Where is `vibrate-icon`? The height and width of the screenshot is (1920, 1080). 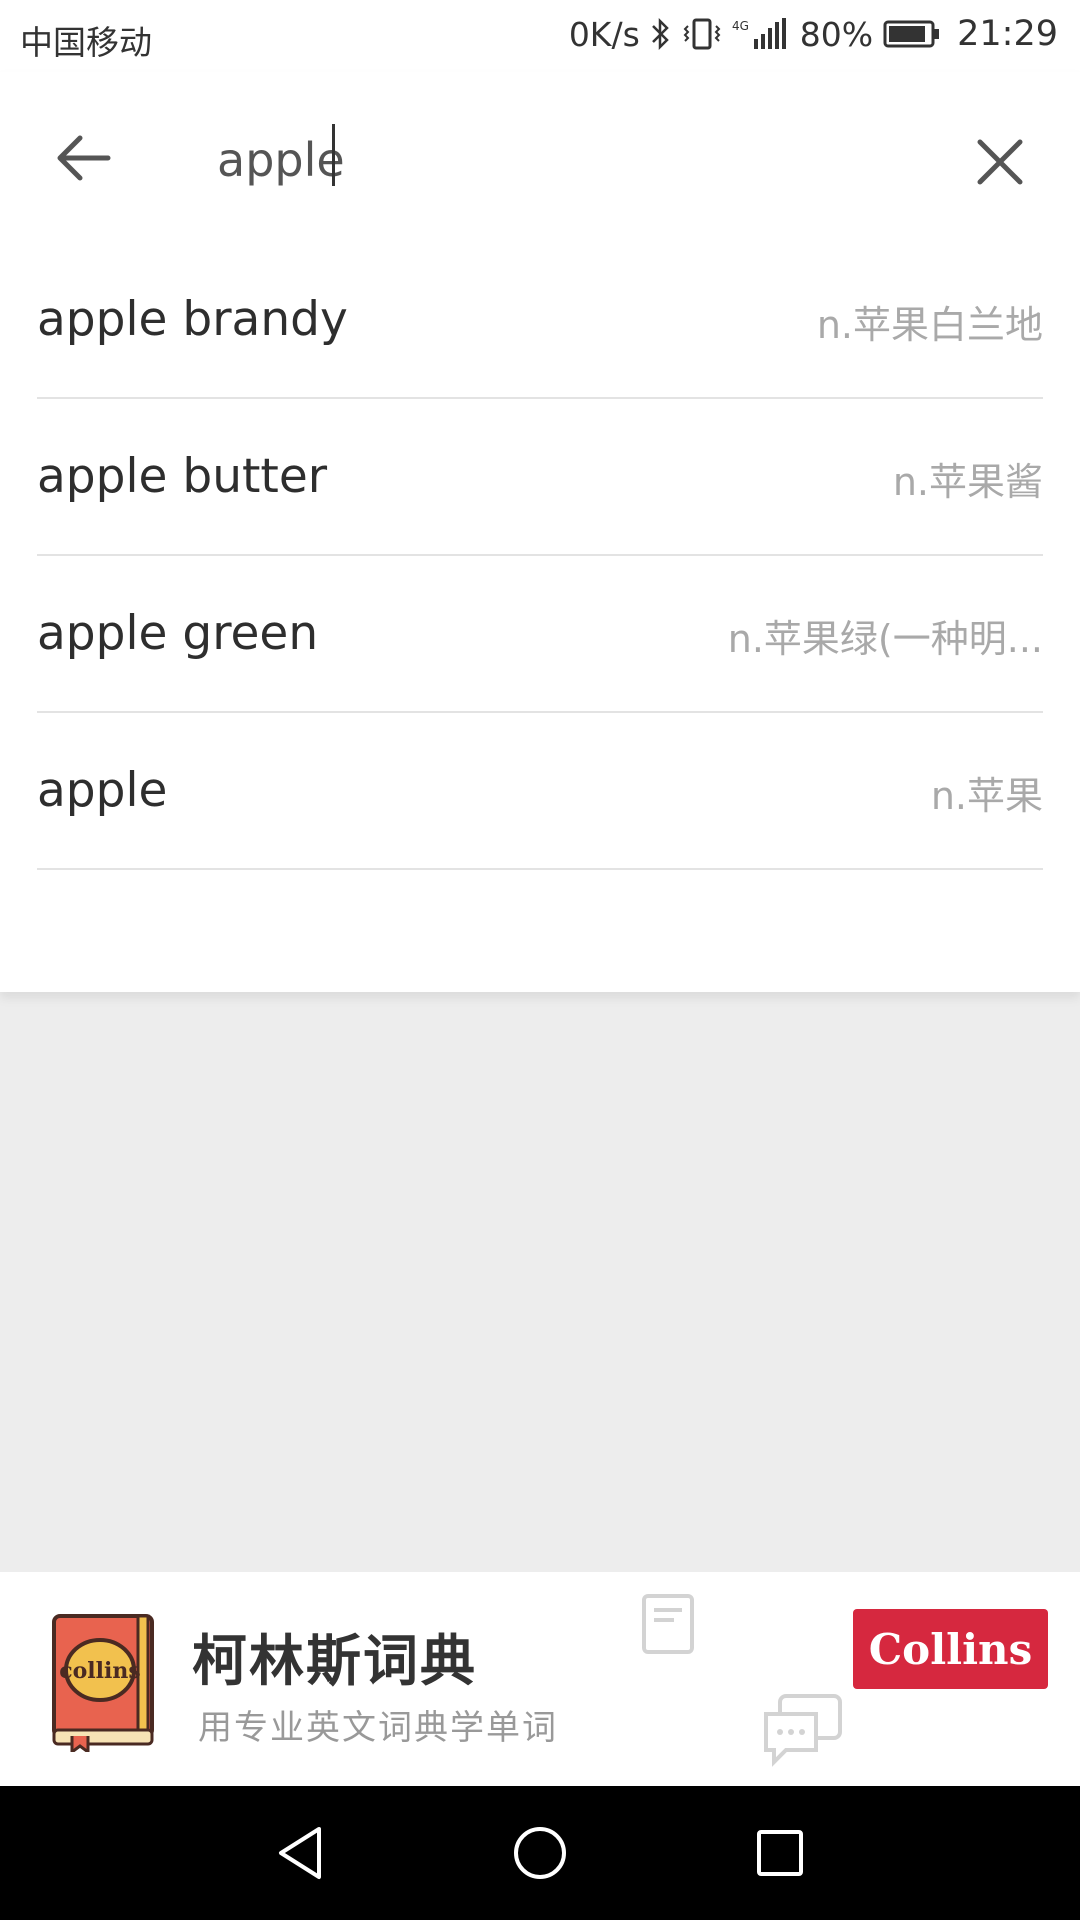 vibrate-icon is located at coordinates (702, 34).